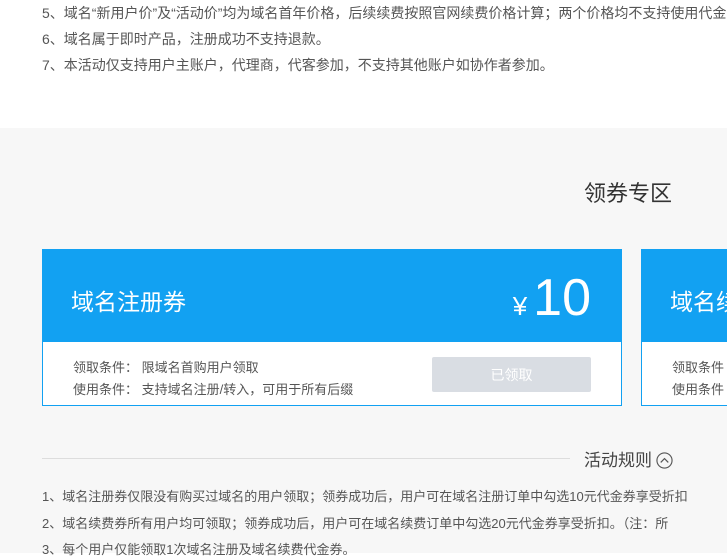 The image size is (727, 558). I want to click on coupon-title: 域名续, so click(698, 302).